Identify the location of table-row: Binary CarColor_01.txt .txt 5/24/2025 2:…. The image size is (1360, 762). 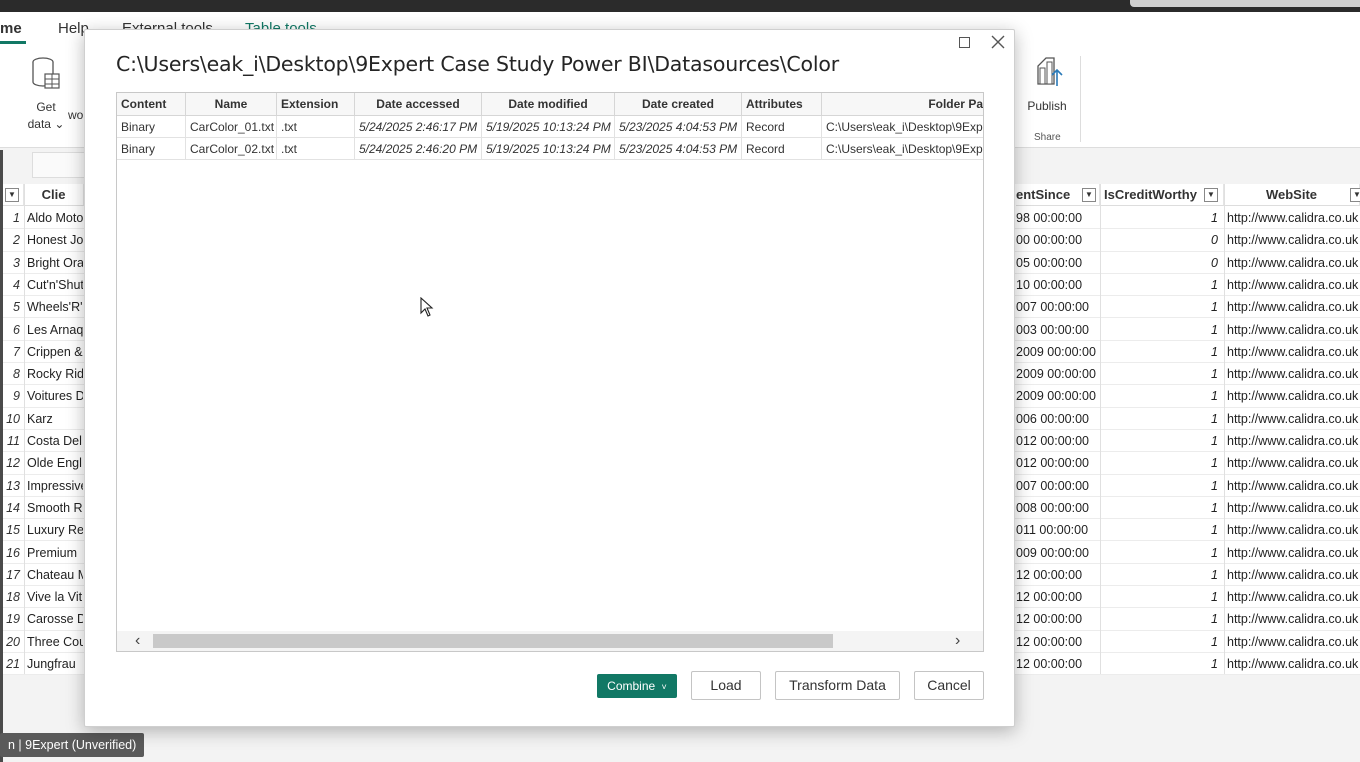
(550, 127).